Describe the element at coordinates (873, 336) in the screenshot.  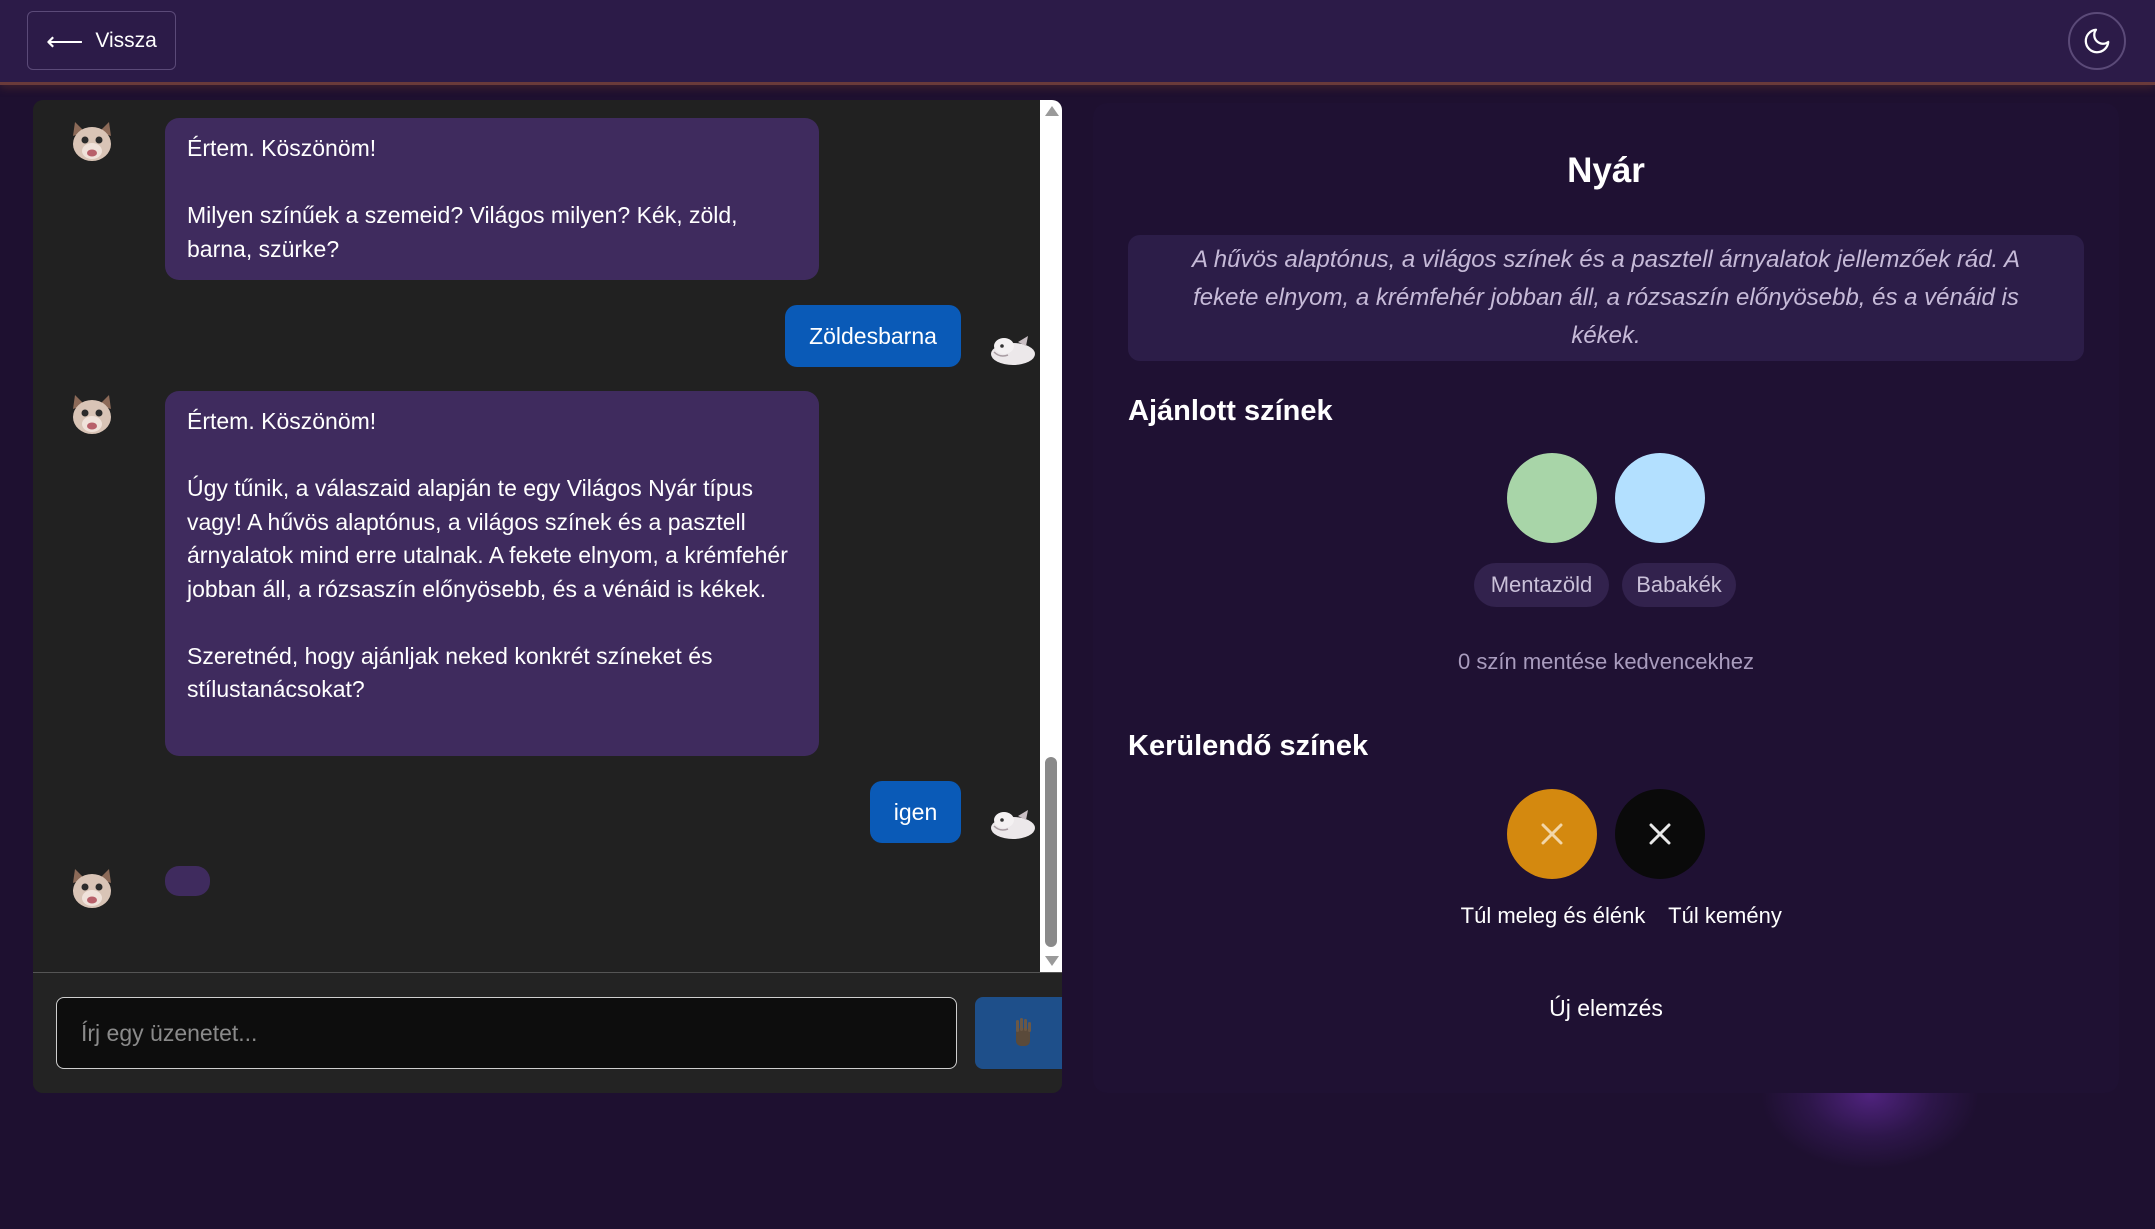
I see `user-message: Zöldesbarna` at that location.